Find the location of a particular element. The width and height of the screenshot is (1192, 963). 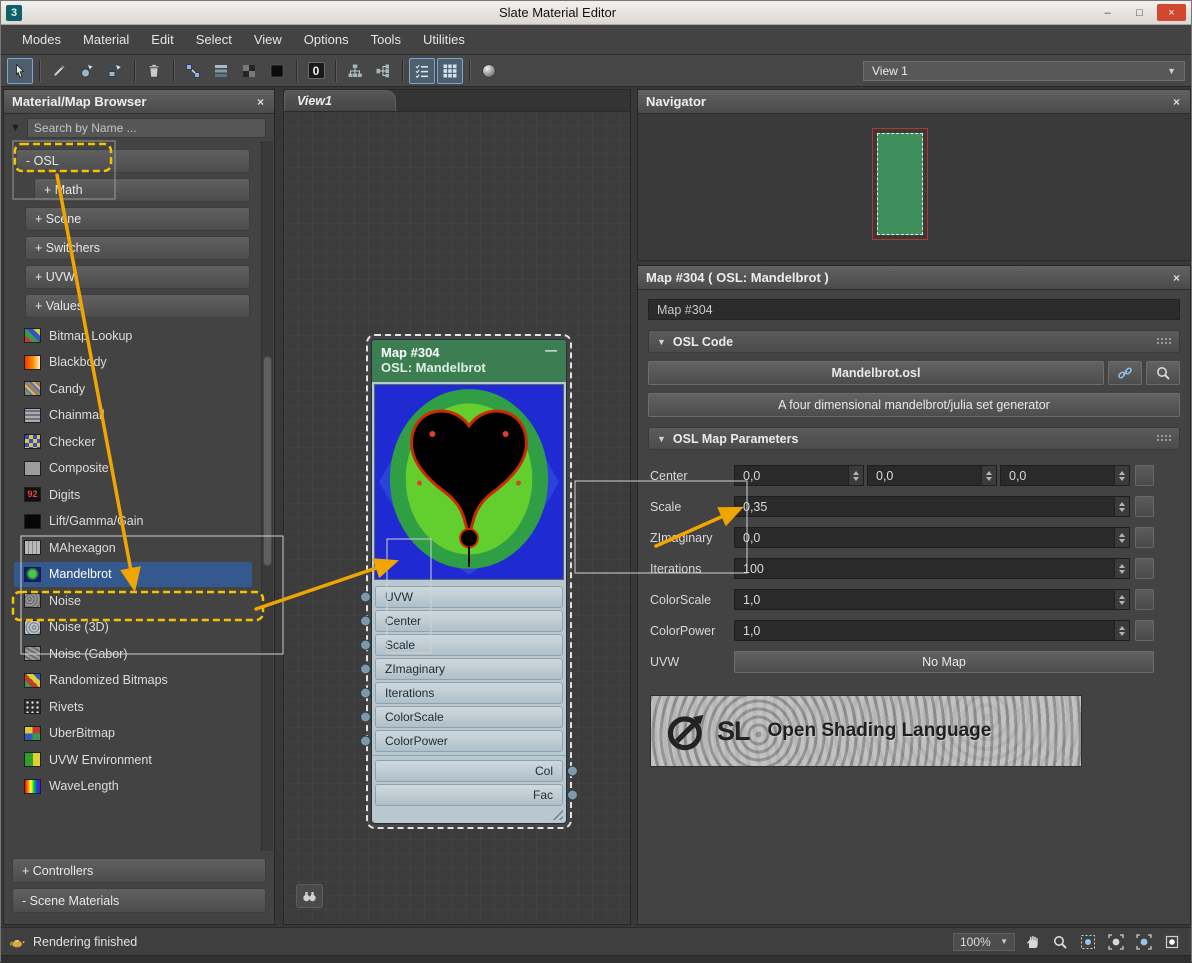

pan-tool-button is located at coordinates (1032, 942).